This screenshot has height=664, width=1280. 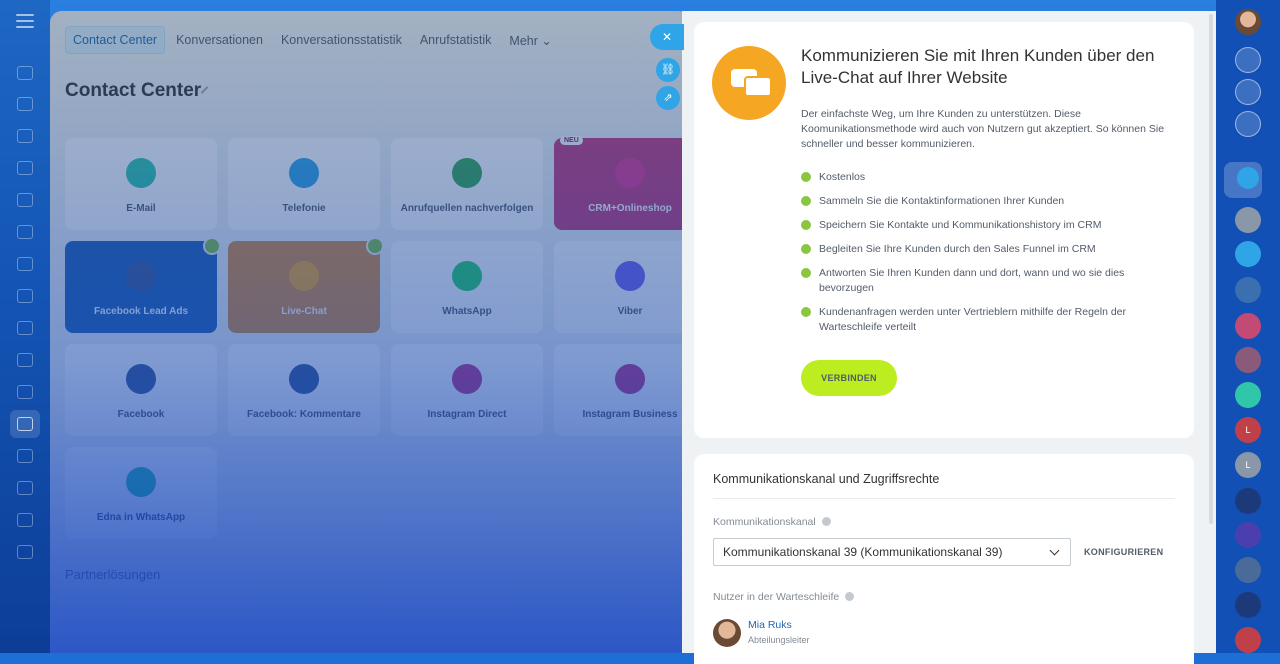 What do you see at coordinates (1211, 269) in the screenshot?
I see `slider-scrollbar` at bounding box center [1211, 269].